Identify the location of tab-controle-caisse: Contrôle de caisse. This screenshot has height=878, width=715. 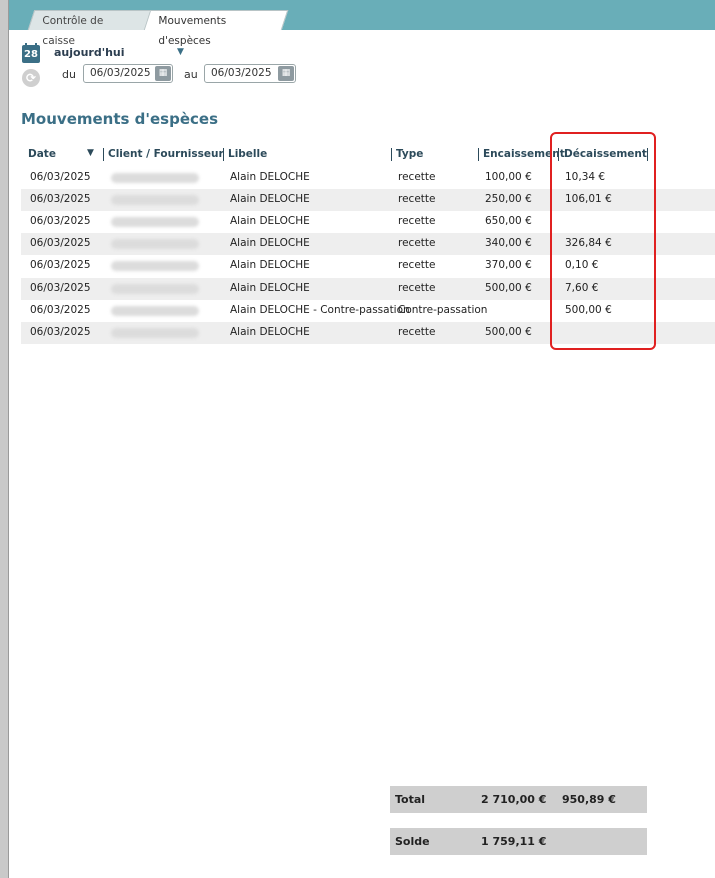
(91, 28).